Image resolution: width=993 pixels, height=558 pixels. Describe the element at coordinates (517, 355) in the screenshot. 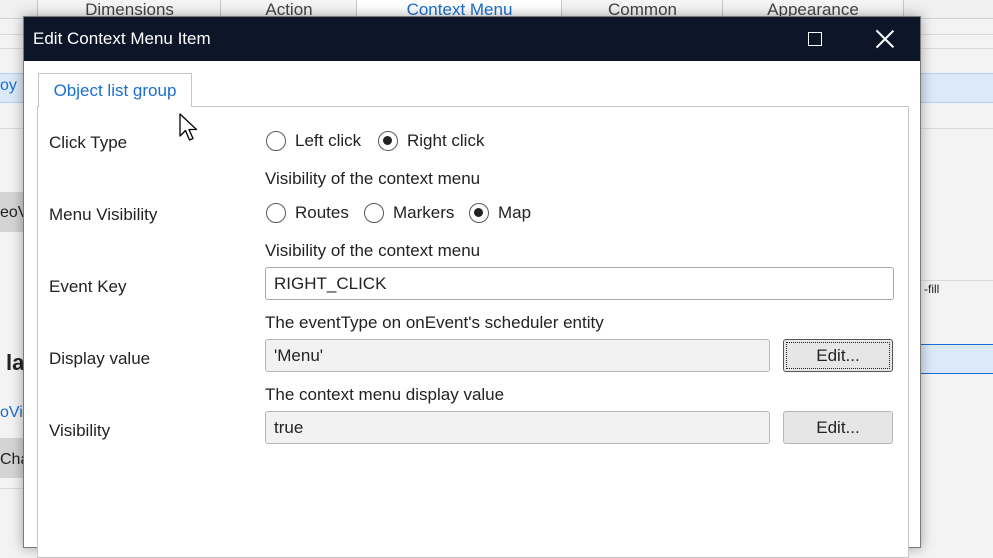

I see `display-value-input: 'Menu'` at that location.